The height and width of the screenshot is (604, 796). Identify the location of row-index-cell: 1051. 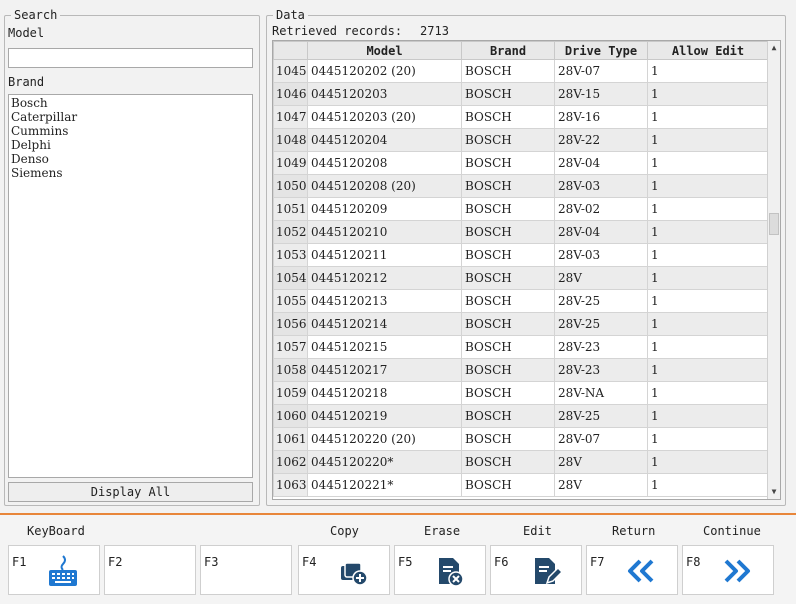
(290, 209).